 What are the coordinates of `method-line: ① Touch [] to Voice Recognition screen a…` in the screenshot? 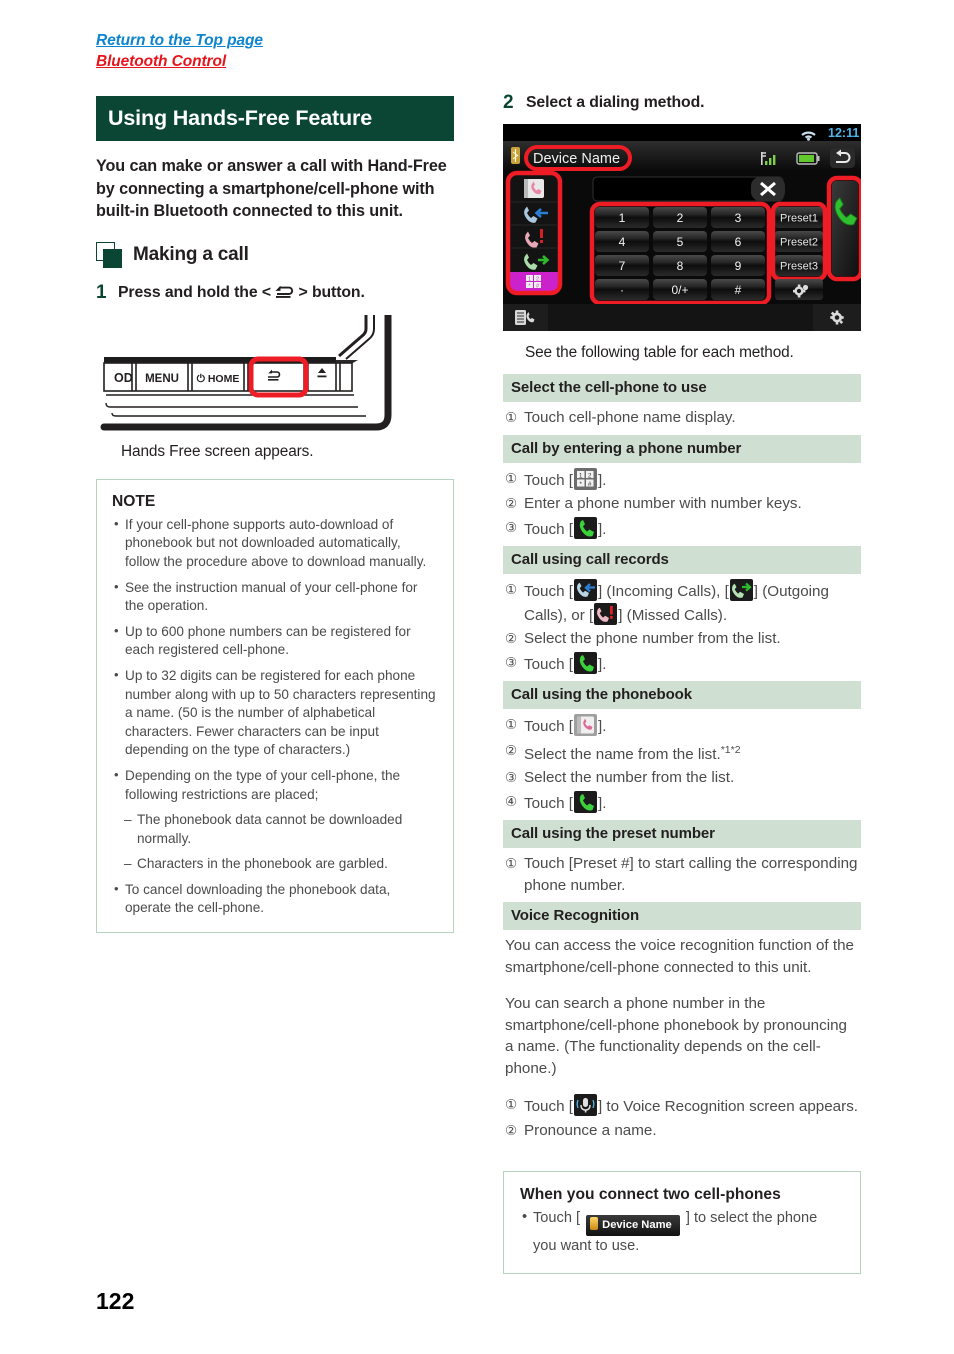 It's located at (682, 1106).